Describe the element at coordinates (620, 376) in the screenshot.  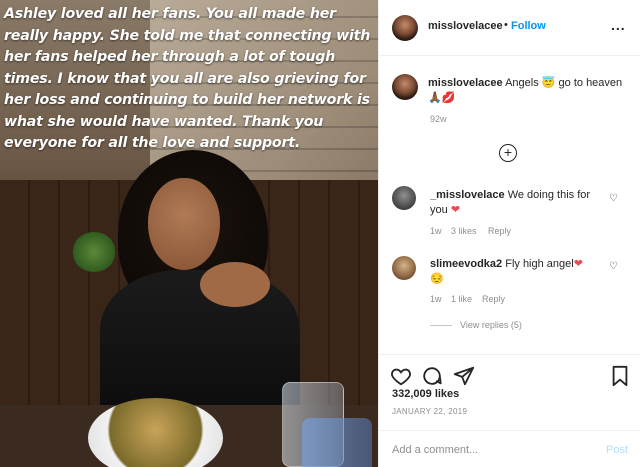
I see `bookmark-icon` at that location.